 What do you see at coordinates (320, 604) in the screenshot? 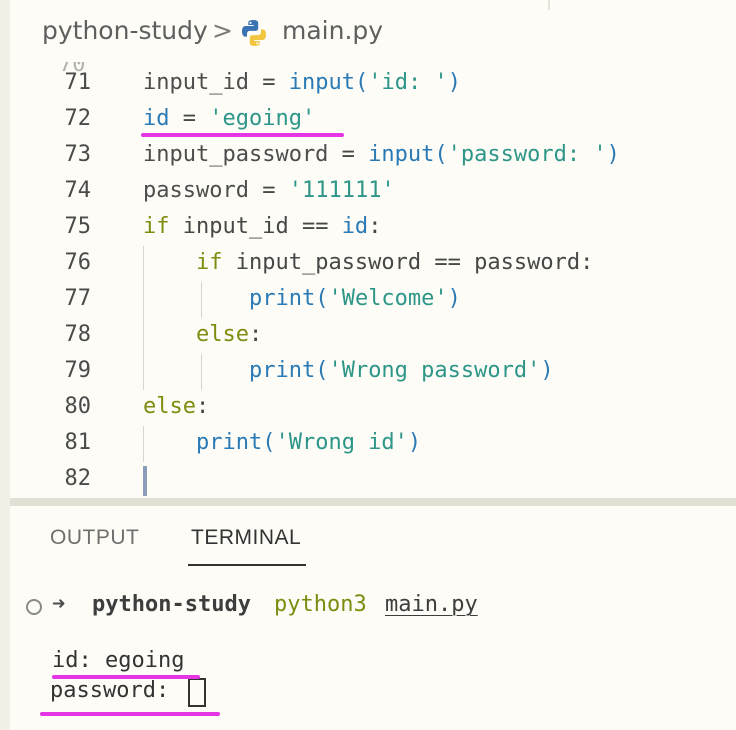
I see `prompt-command: python3` at bounding box center [320, 604].